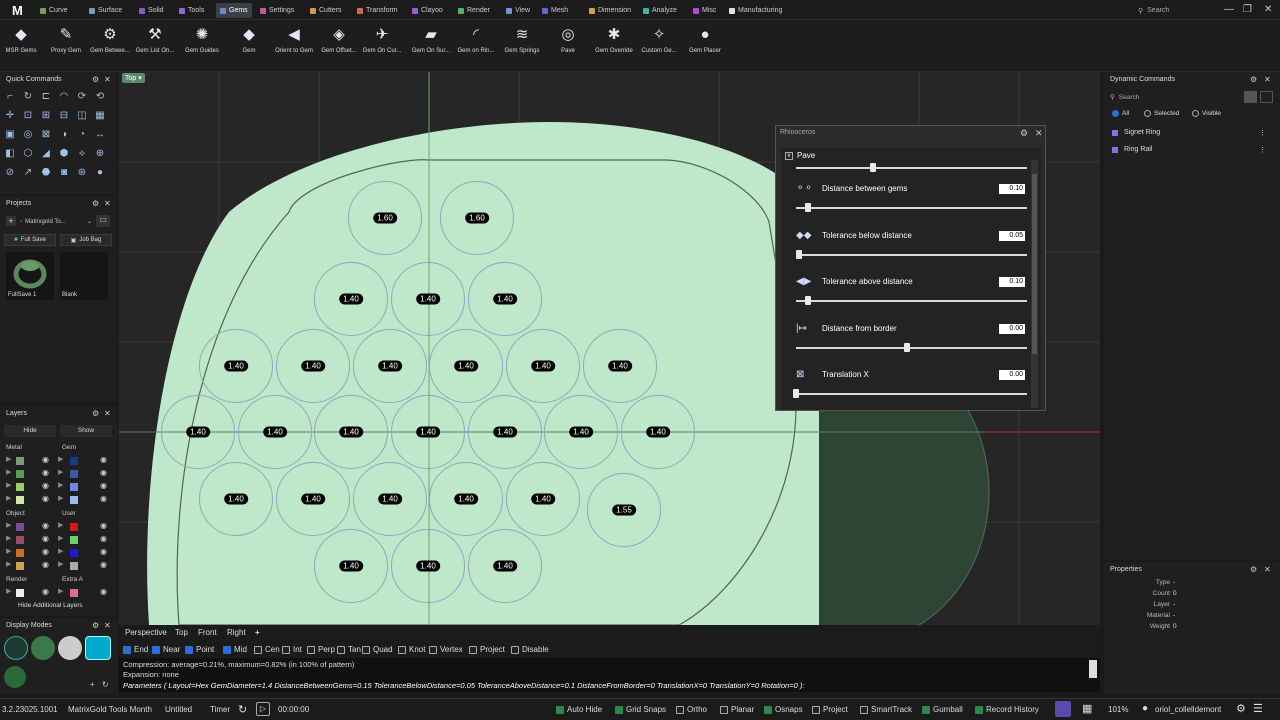 The image size is (1280, 720). What do you see at coordinates (1034, 284) in the screenshot?
I see `pave-scrollbar` at bounding box center [1034, 284].